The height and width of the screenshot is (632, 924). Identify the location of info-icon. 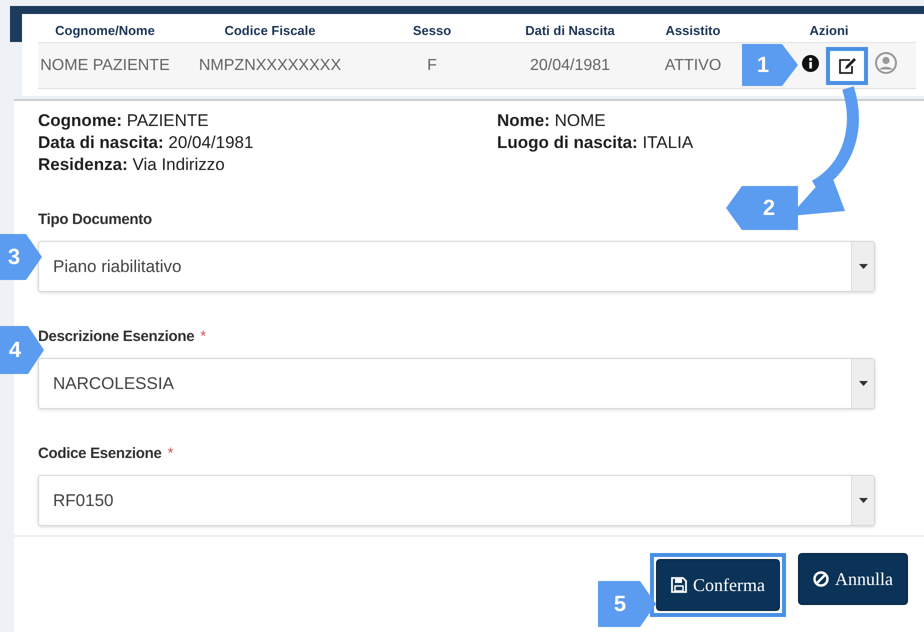
(810, 63).